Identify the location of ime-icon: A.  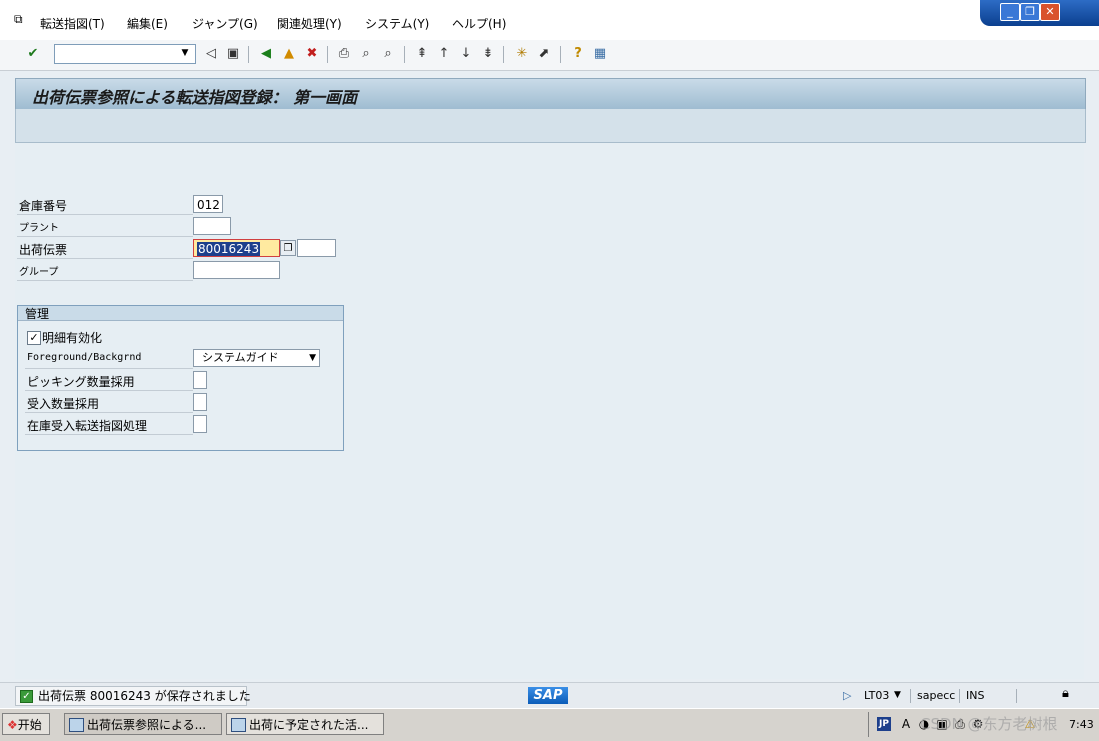
(906, 724).